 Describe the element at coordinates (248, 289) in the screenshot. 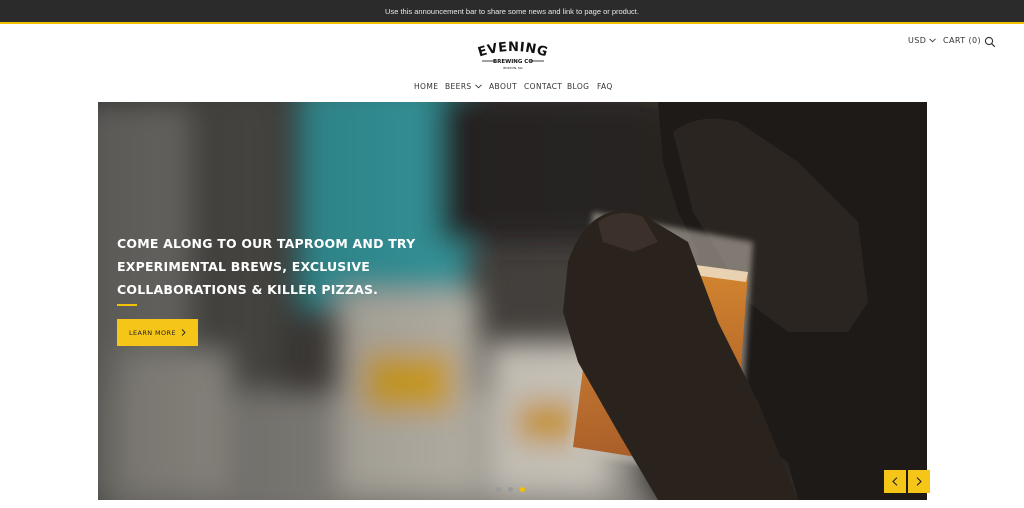

I see `hero-headline-line: COLLABORATIONS & KILLER PIZZAS.` at that location.